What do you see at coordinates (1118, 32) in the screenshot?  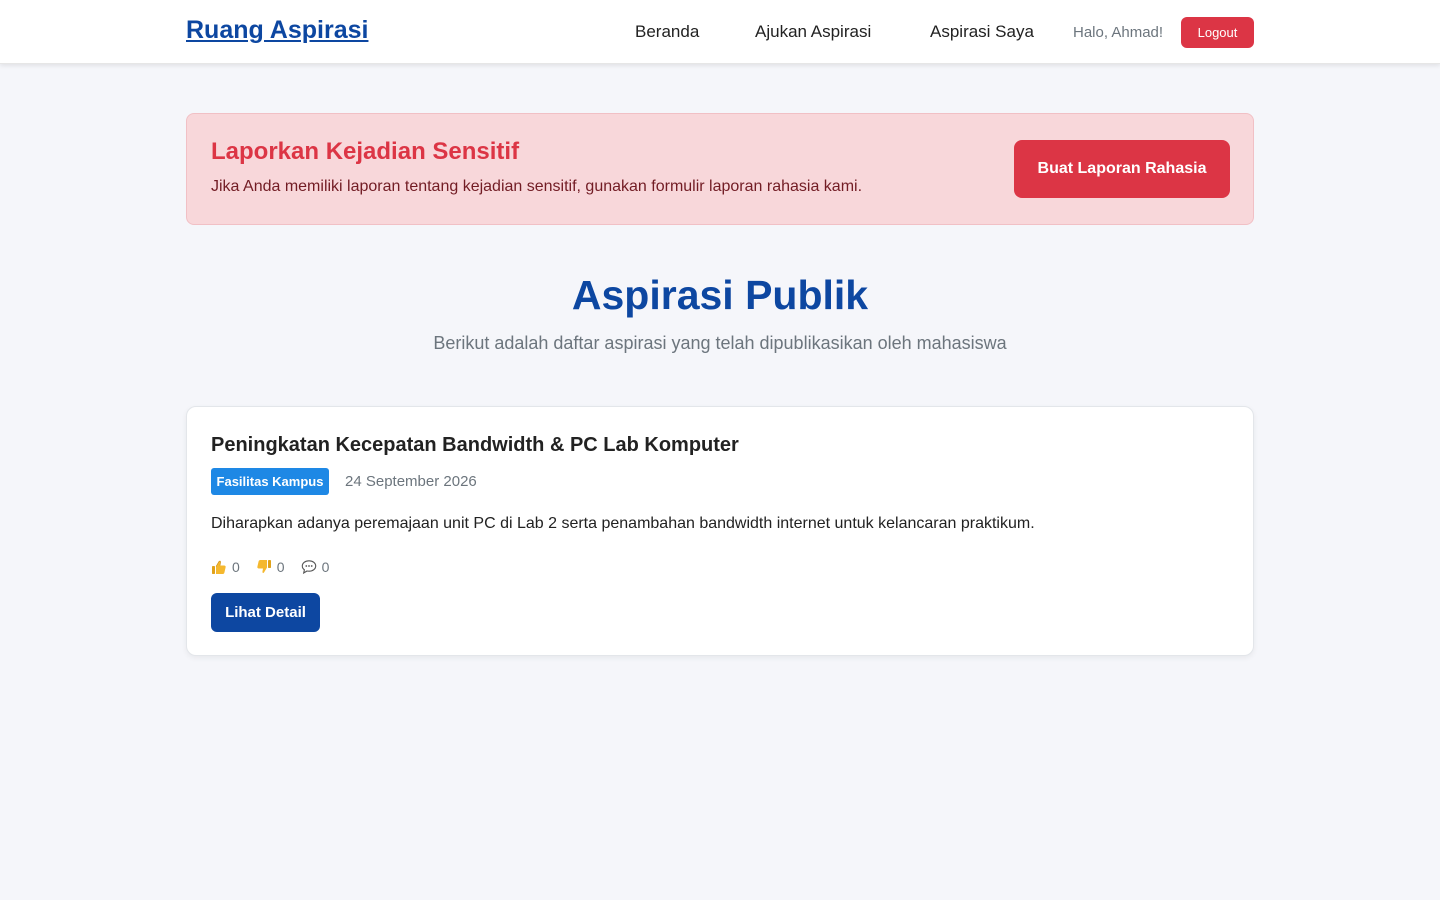 I see `user-greeting: Halo, Ahmad!` at bounding box center [1118, 32].